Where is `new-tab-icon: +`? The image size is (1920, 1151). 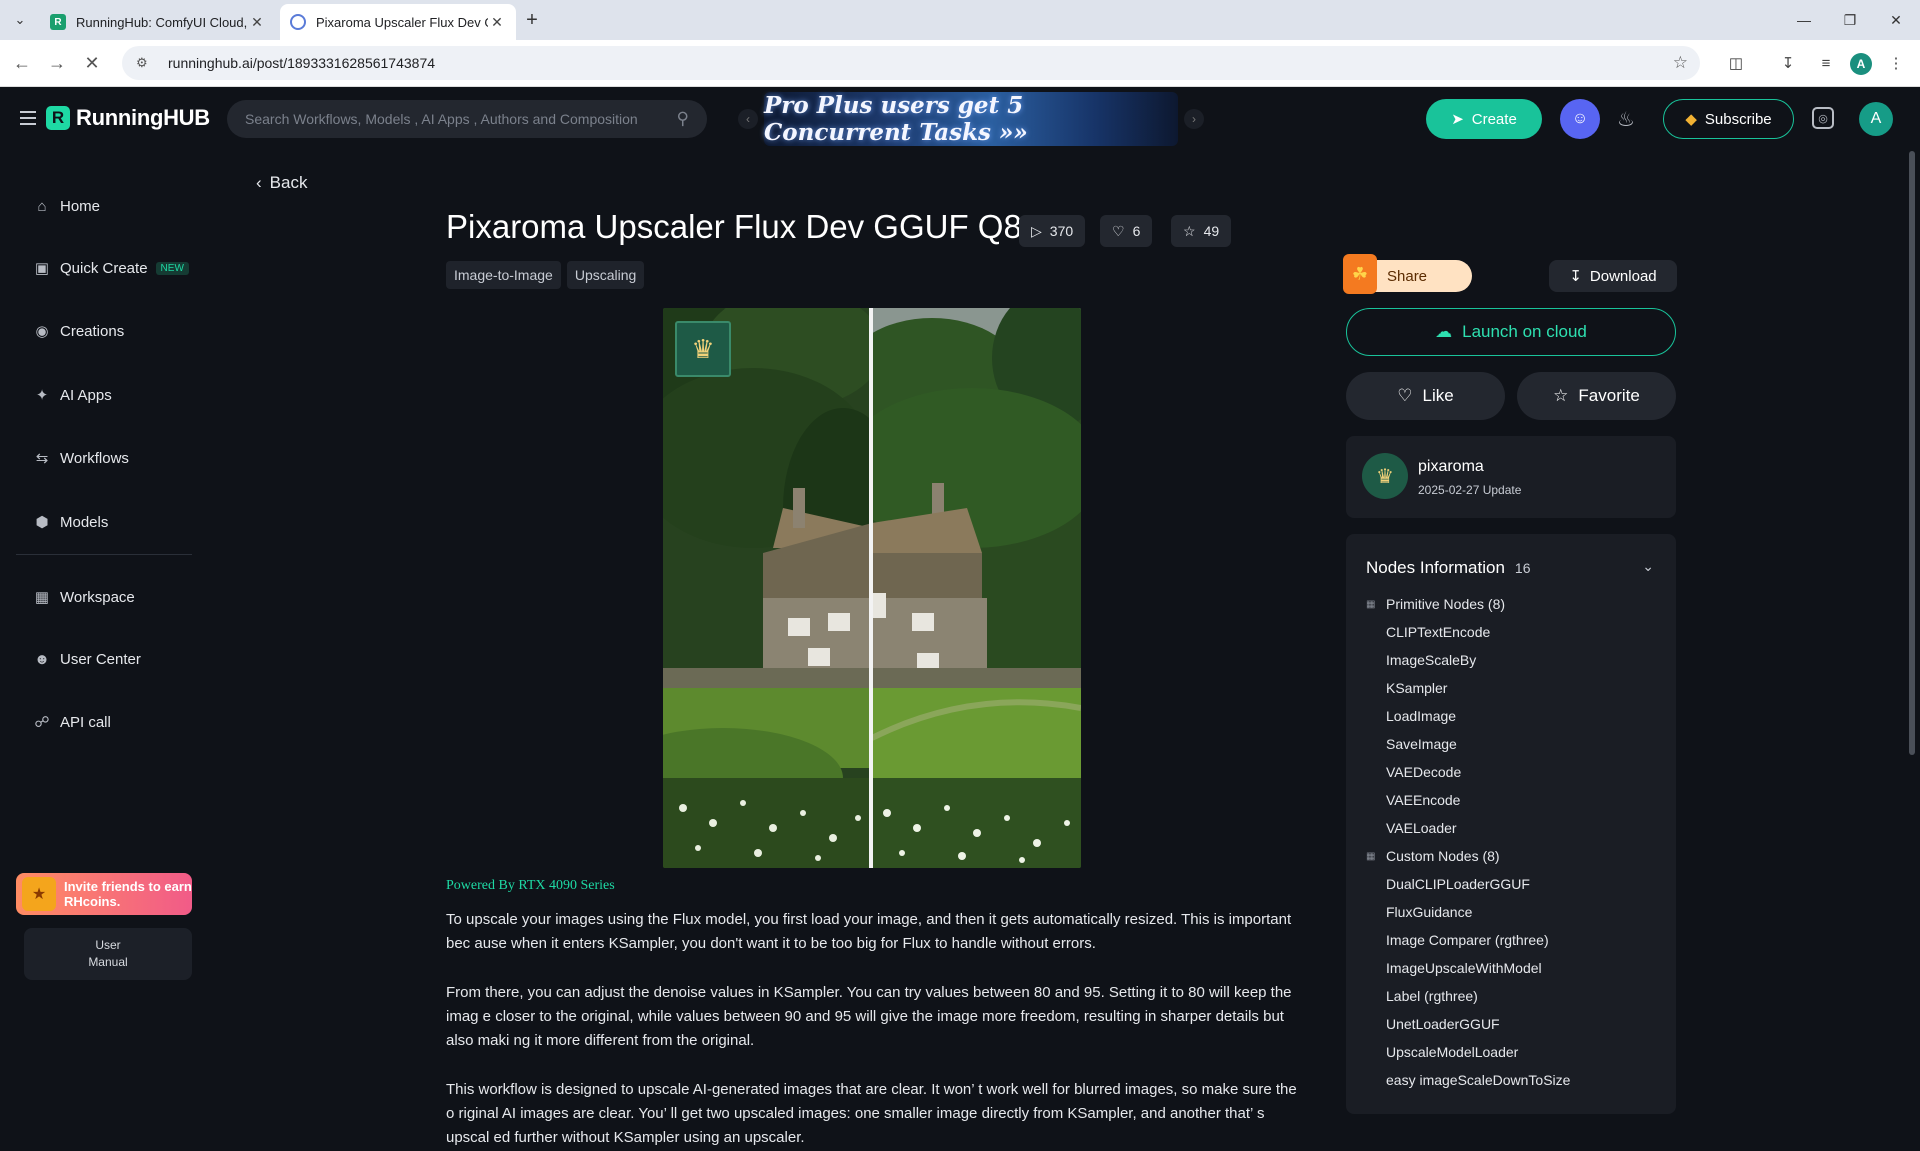
new-tab-icon: + is located at coordinates (532, 20).